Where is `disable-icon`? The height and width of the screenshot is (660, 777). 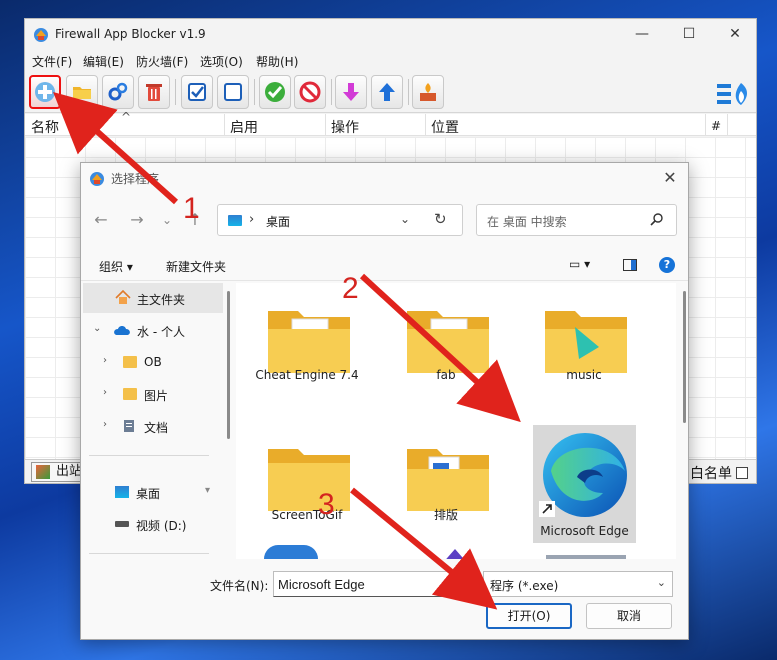
disable-icon is located at coordinates (310, 92).